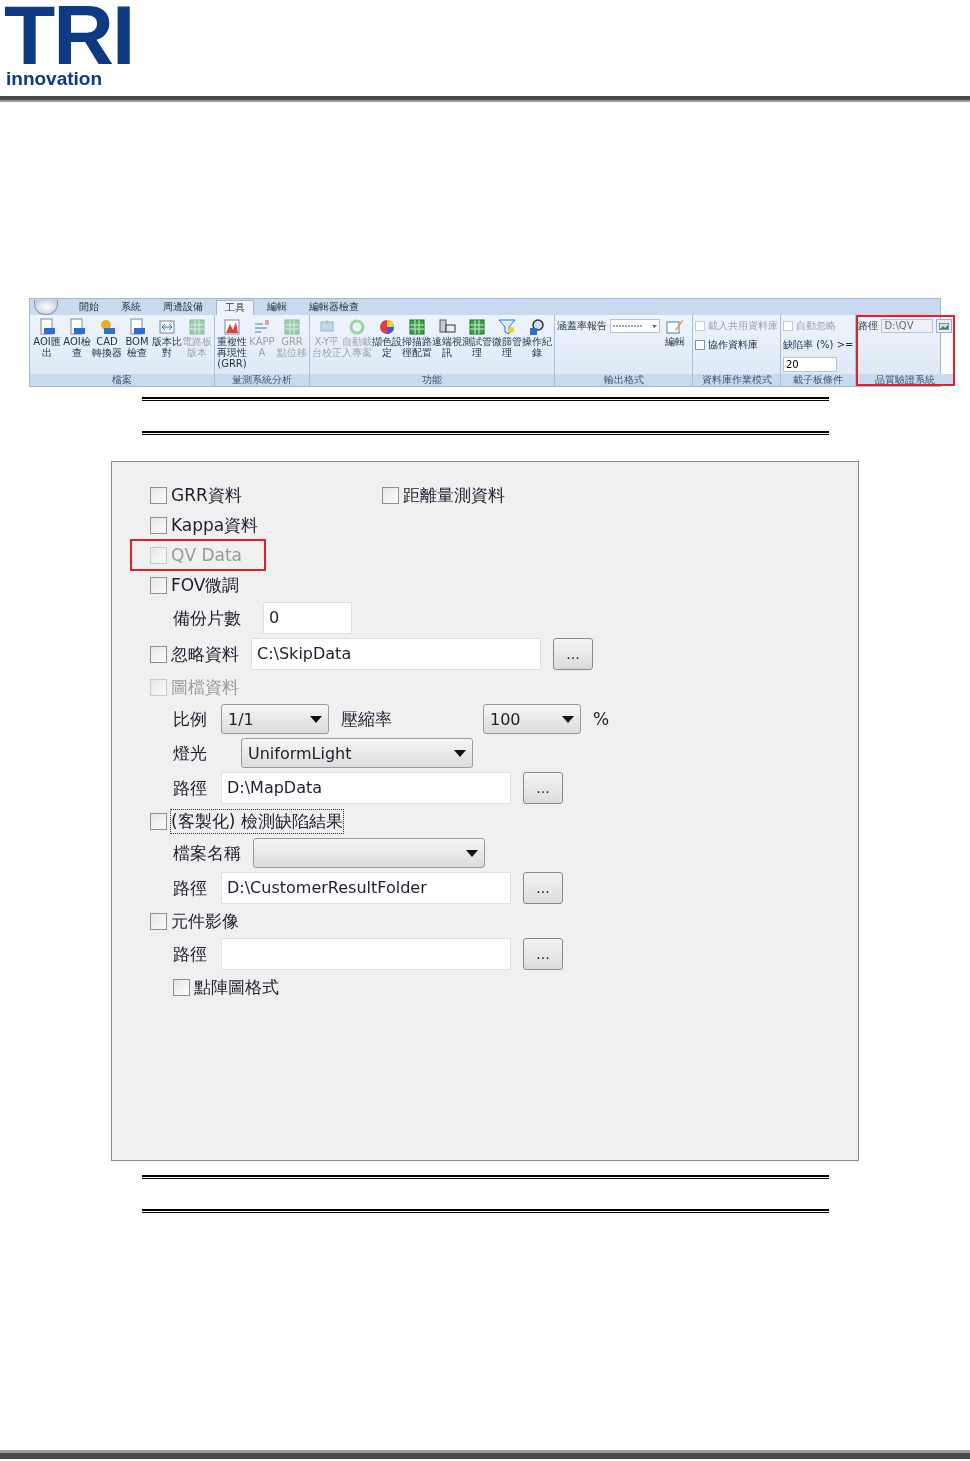  What do you see at coordinates (137, 338) in the screenshot?
I see `ribbon-button: BOM檢查` at bounding box center [137, 338].